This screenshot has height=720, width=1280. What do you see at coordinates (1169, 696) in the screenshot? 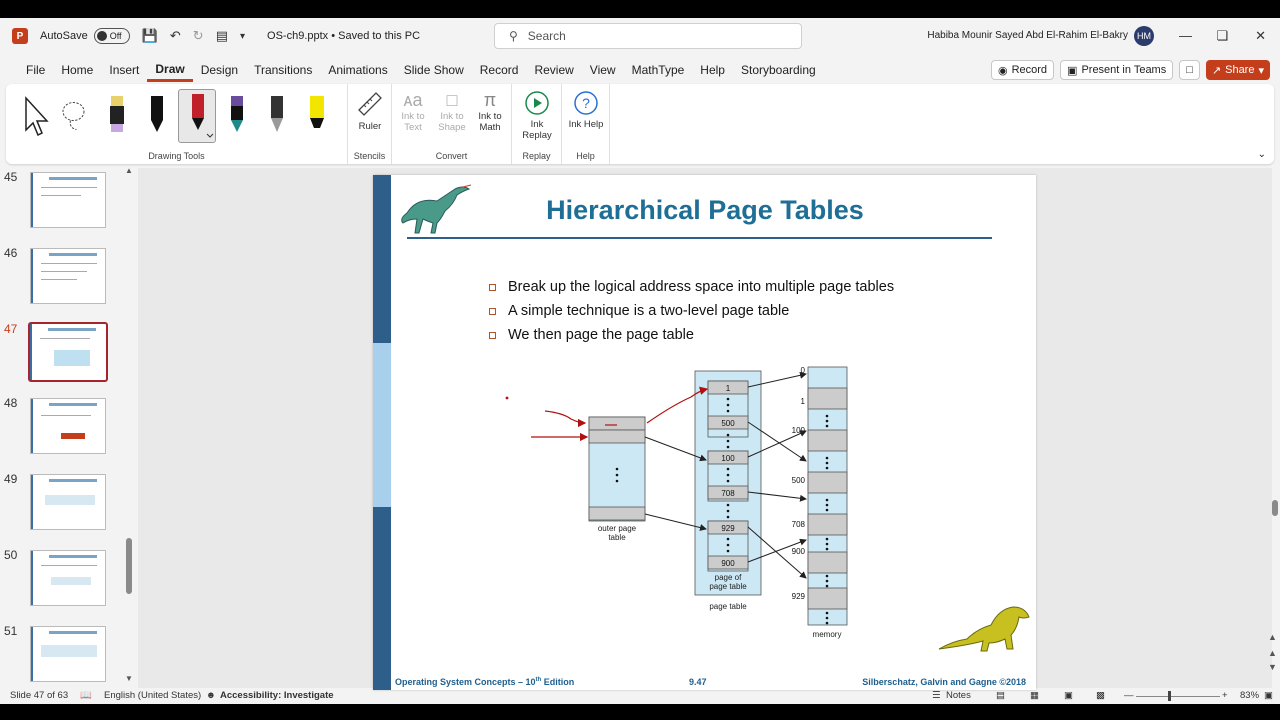
I see `zoom-slider-handle` at bounding box center [1169, 696].